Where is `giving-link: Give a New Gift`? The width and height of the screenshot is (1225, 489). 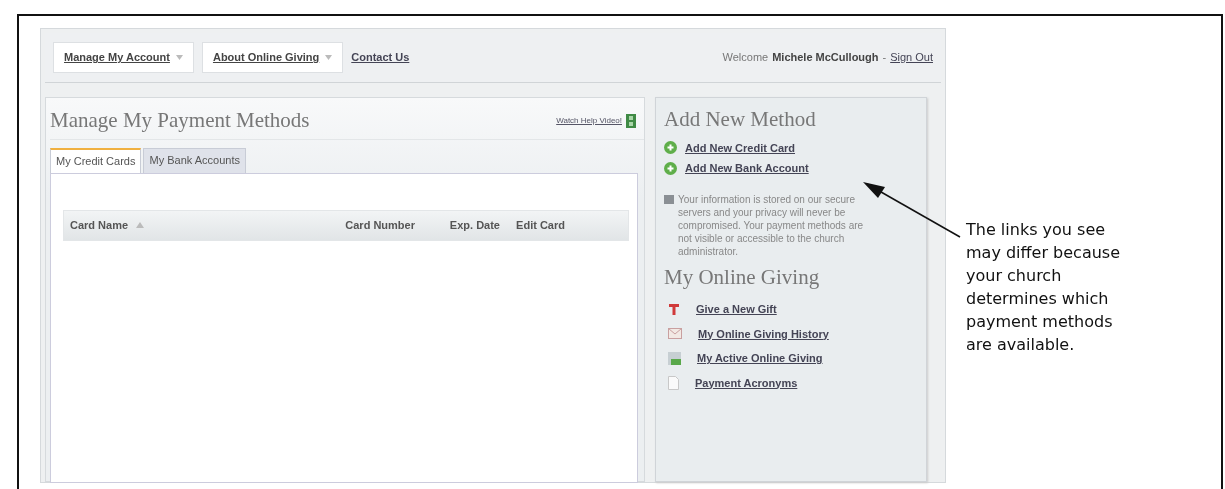
giving-link: Give a New Gift is located at coordinates (736, 309).